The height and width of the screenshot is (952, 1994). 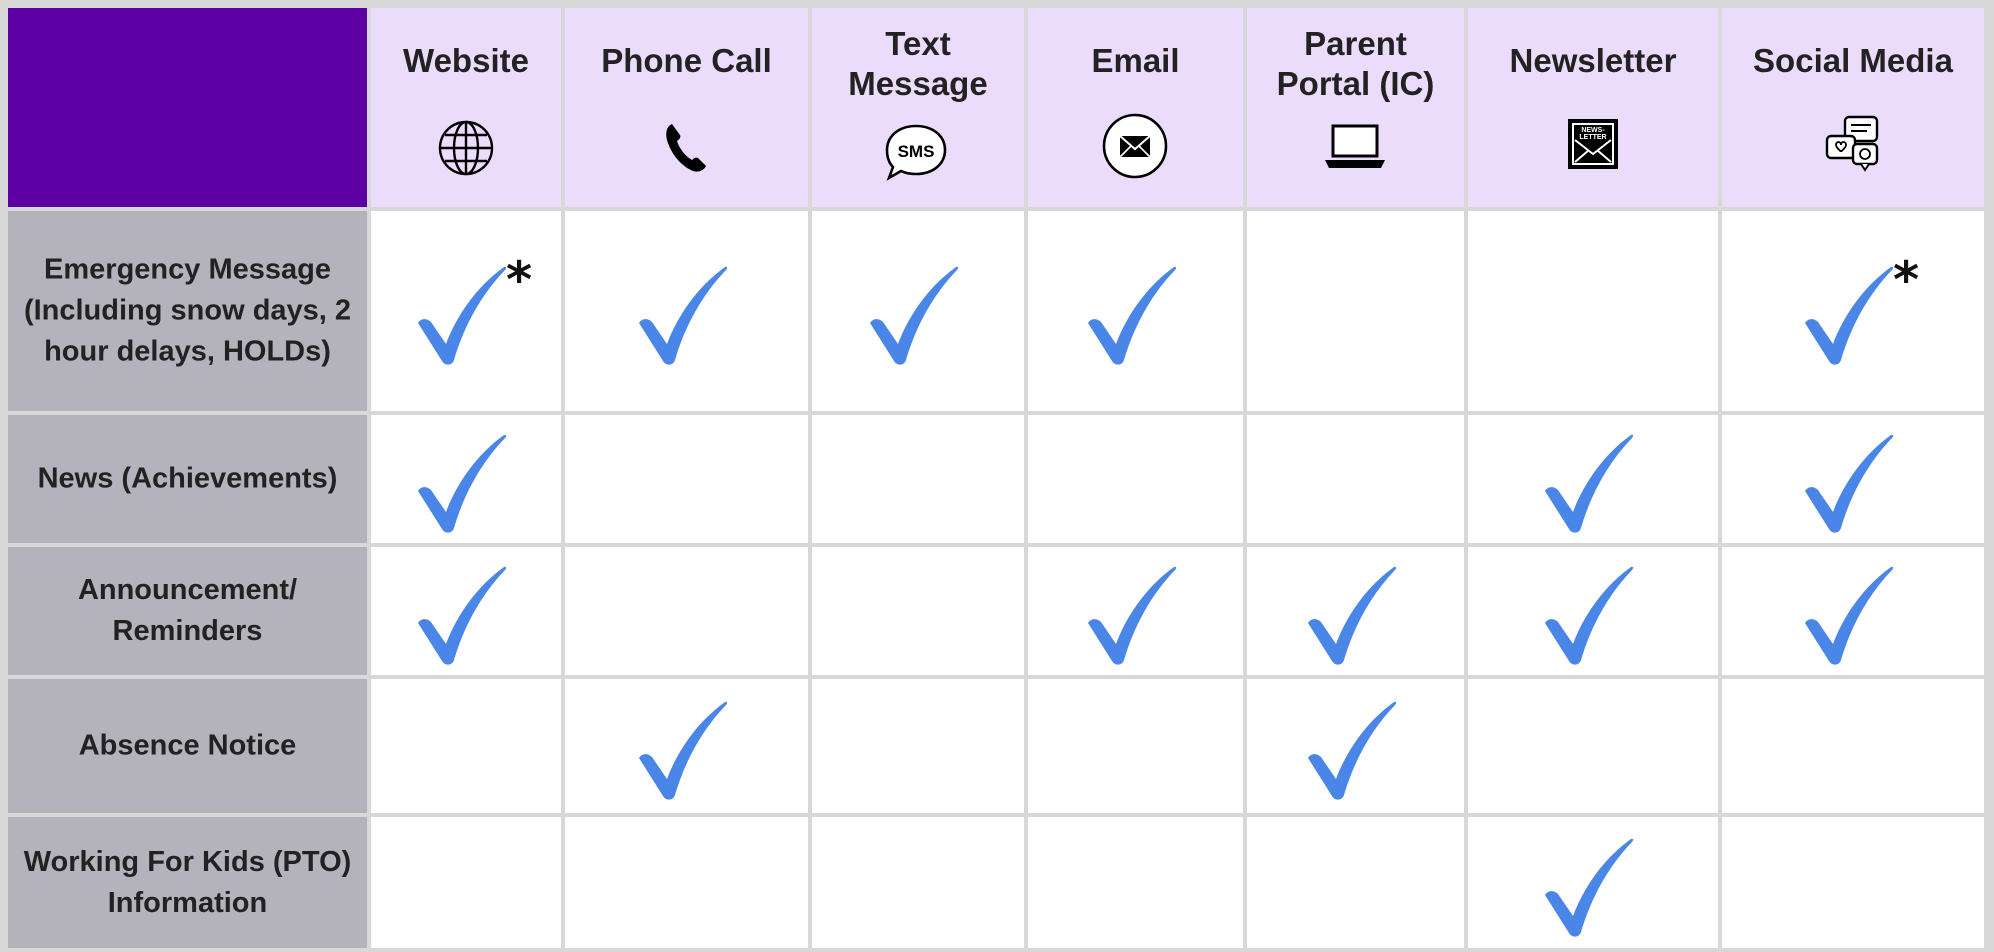 I want to click on row-header: Working For Kids (PTO) Information, so click(x=187, y=882).